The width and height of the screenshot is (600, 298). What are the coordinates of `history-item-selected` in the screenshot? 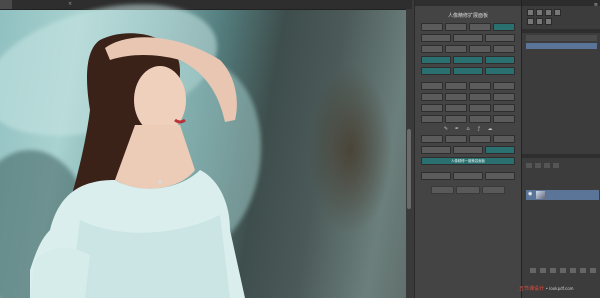 It's located at (561, 46).